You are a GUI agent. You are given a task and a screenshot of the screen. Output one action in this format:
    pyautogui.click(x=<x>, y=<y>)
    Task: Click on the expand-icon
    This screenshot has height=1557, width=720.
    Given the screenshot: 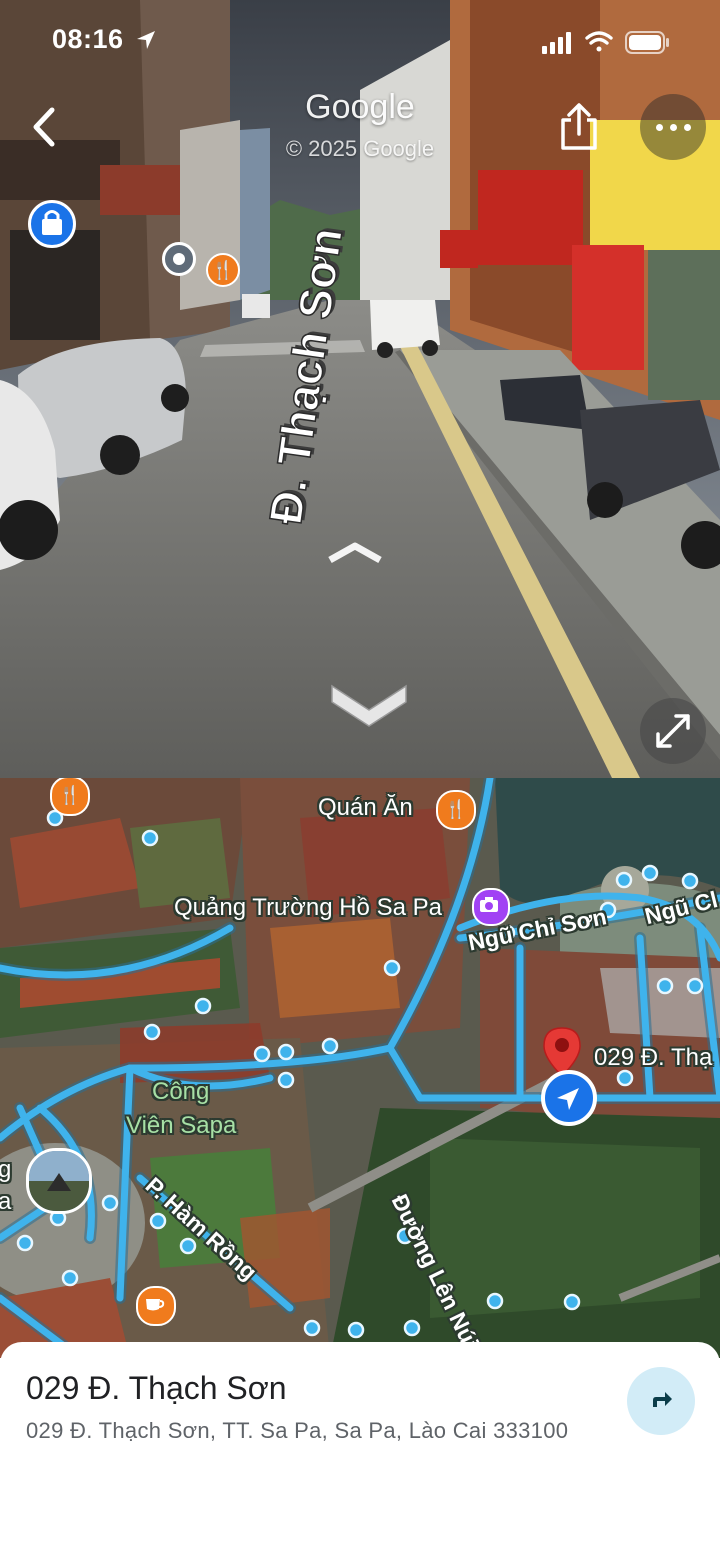 What is the action you would take?
    pyautogui.click(x=673, y=731)
    